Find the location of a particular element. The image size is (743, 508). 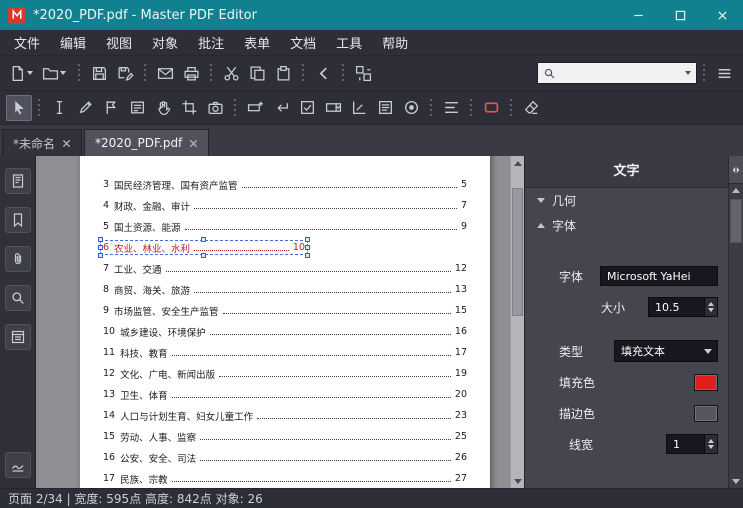

scrollbar-track is located at coordinates (517, 322).